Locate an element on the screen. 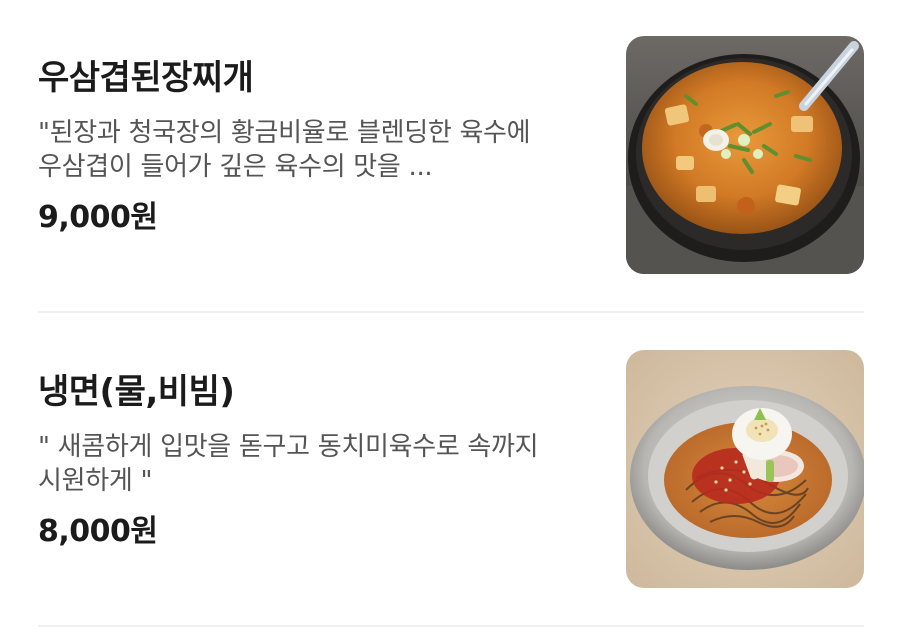 This screenshot has width=900, height=632. menu-item-description: " 새콤하게 입맛을 돋구고 동치미육수로 속까지 시원하게 " is located at coordinates (288, 464).